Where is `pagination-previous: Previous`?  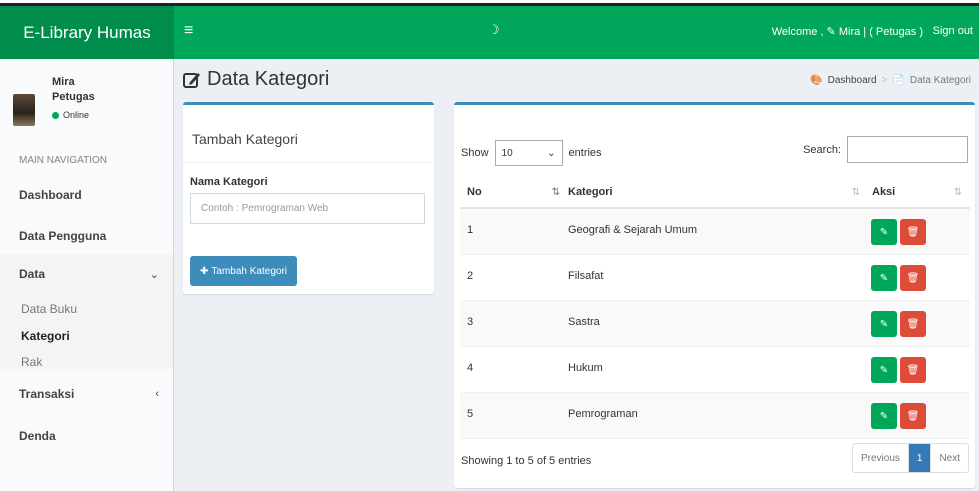 pagination-previous: Previous is located at coordinates (881, 458).